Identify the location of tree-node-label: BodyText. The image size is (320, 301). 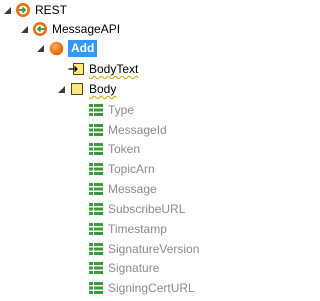
(114, 69).